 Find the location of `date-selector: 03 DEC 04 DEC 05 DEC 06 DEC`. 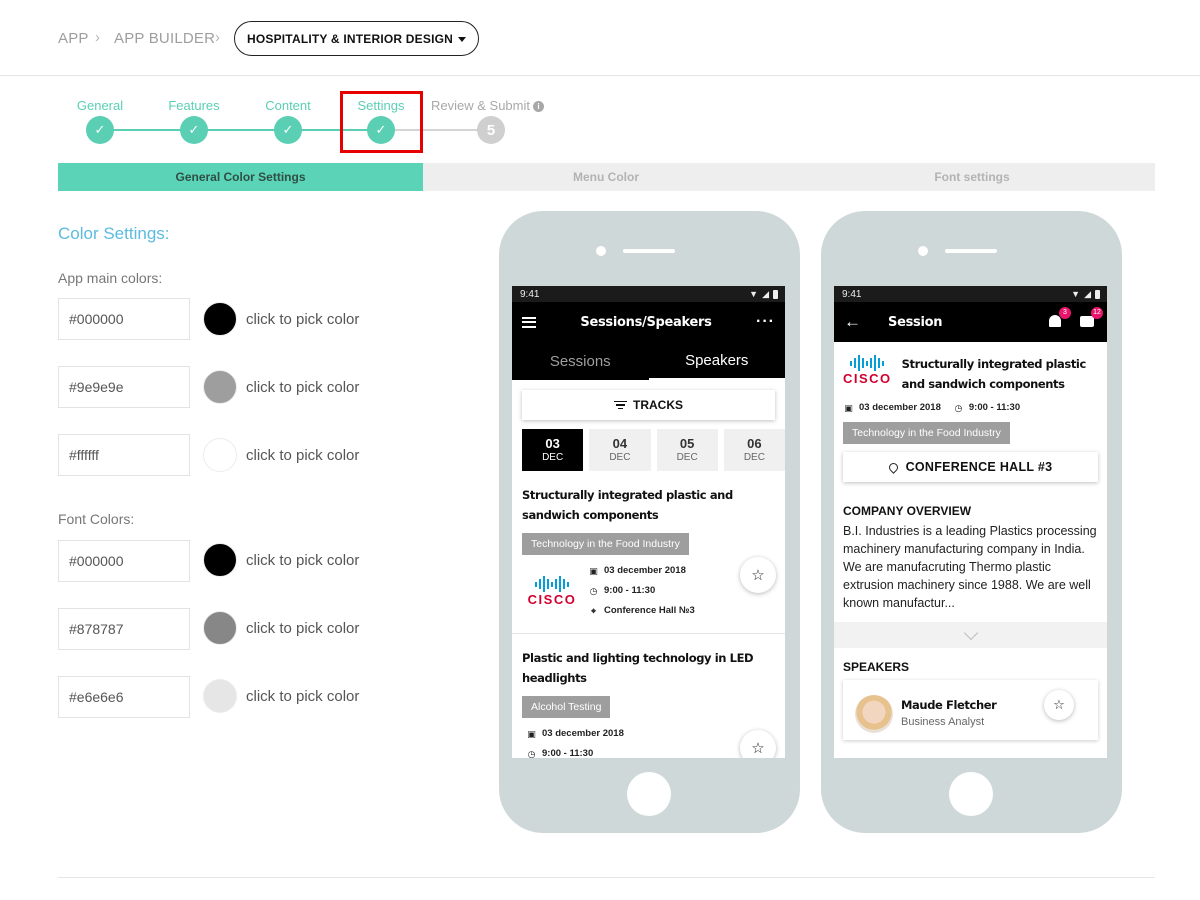

date-selector: 03 DEC 04 DEC 05 DEC 06 DEC is located at coordinates (653, 450).